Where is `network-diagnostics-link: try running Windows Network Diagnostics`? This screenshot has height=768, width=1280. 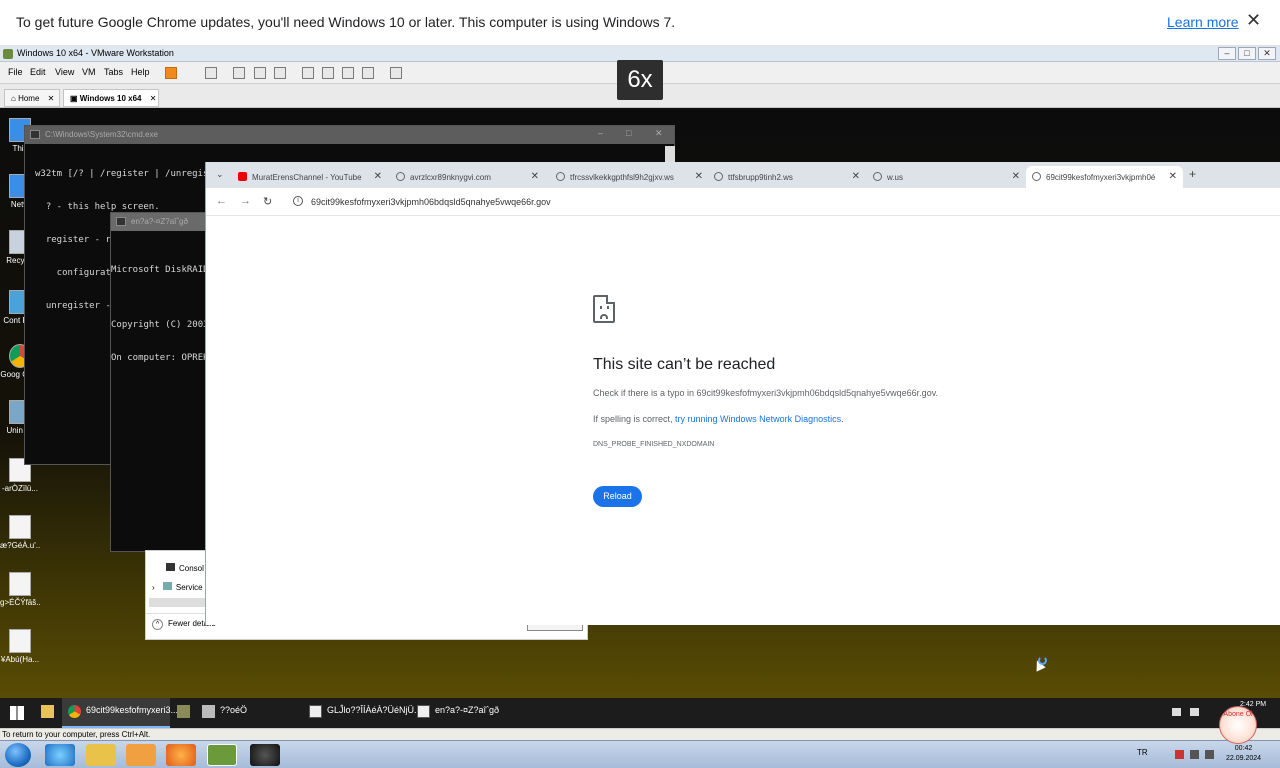 network-diagnostics-link: try running Windows Network Diagnostics is located at coordinates (758, 419).